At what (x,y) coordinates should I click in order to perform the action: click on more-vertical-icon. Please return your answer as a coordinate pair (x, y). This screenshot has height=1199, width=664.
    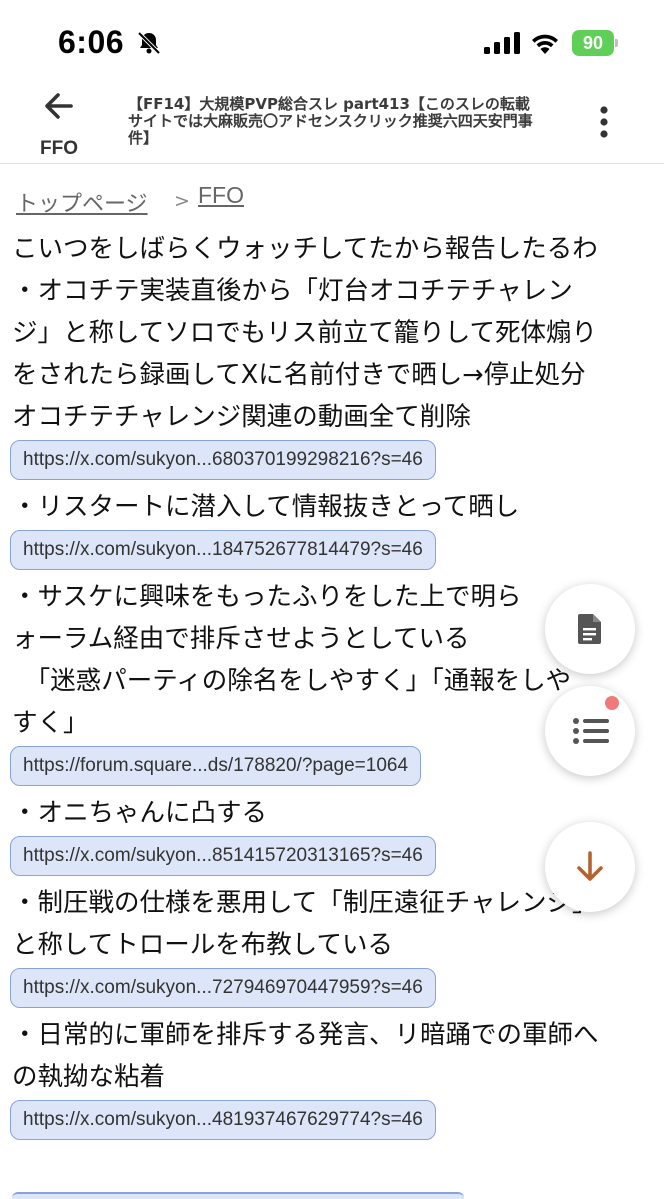
    Looking at the image, I should click on (604, 122).